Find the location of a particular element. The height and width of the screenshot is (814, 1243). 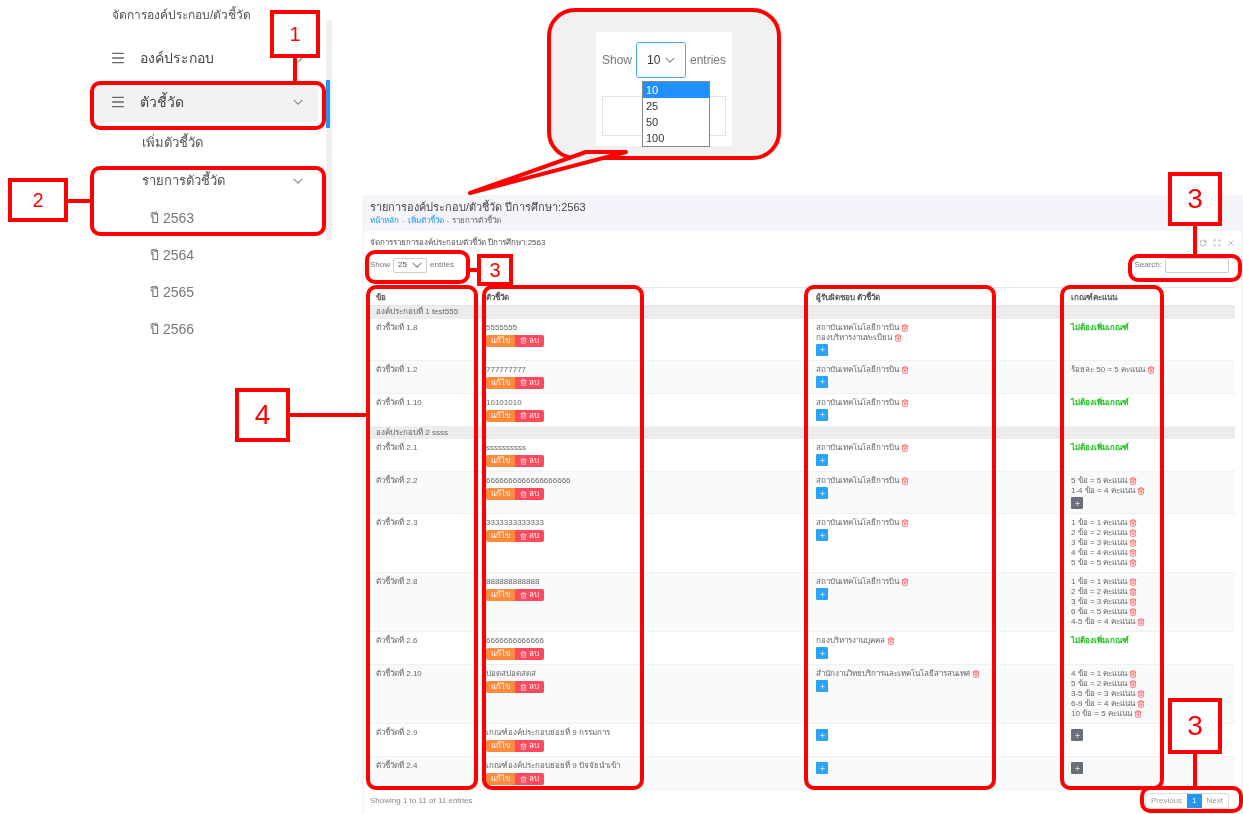

pagination-button: Next is located at coordinates (1214, 801).